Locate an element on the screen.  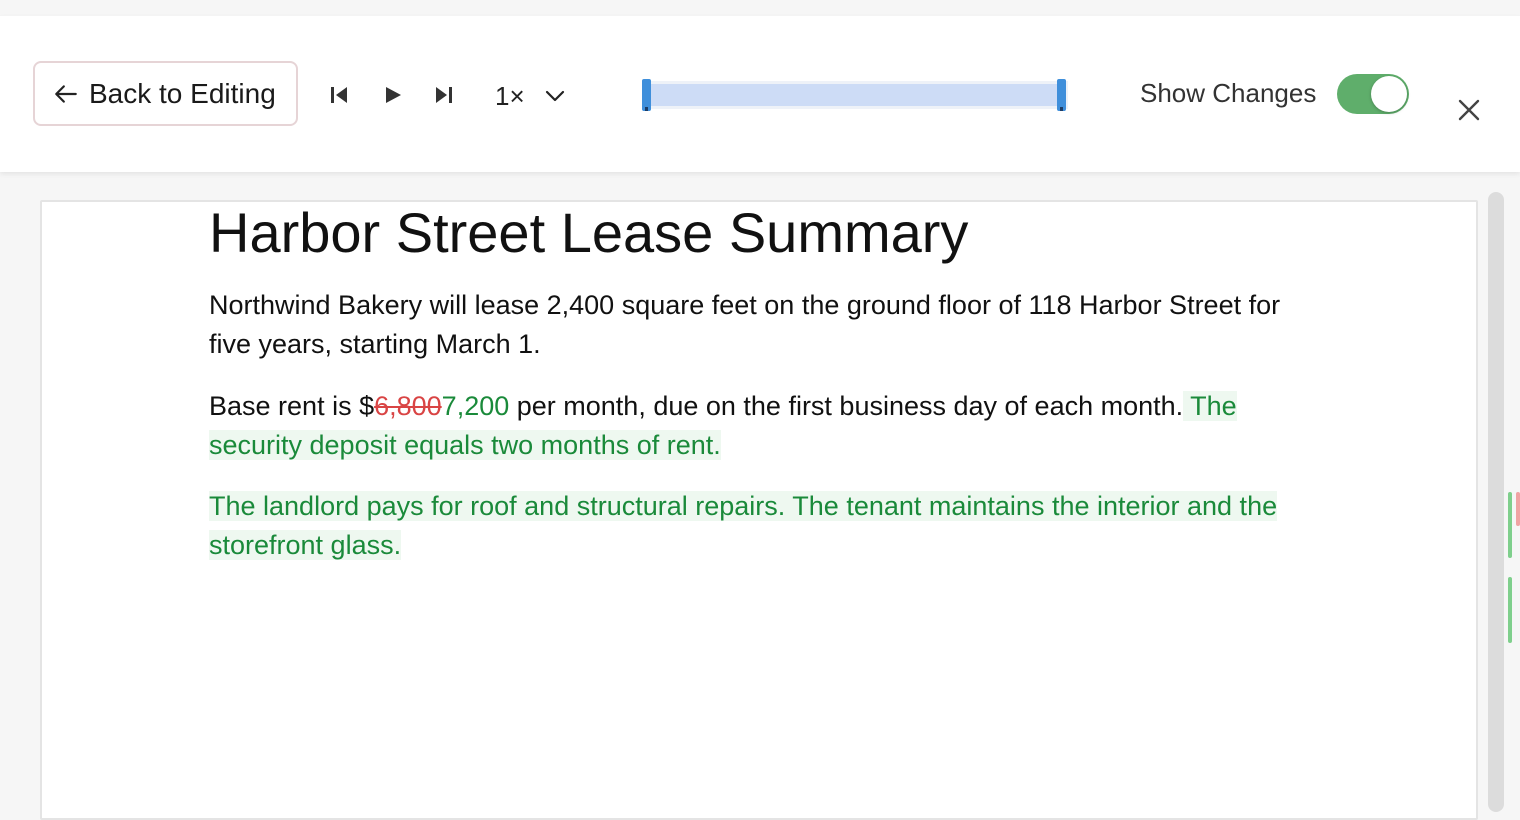
timeline-selected-range is located at coordinates (855, 95).